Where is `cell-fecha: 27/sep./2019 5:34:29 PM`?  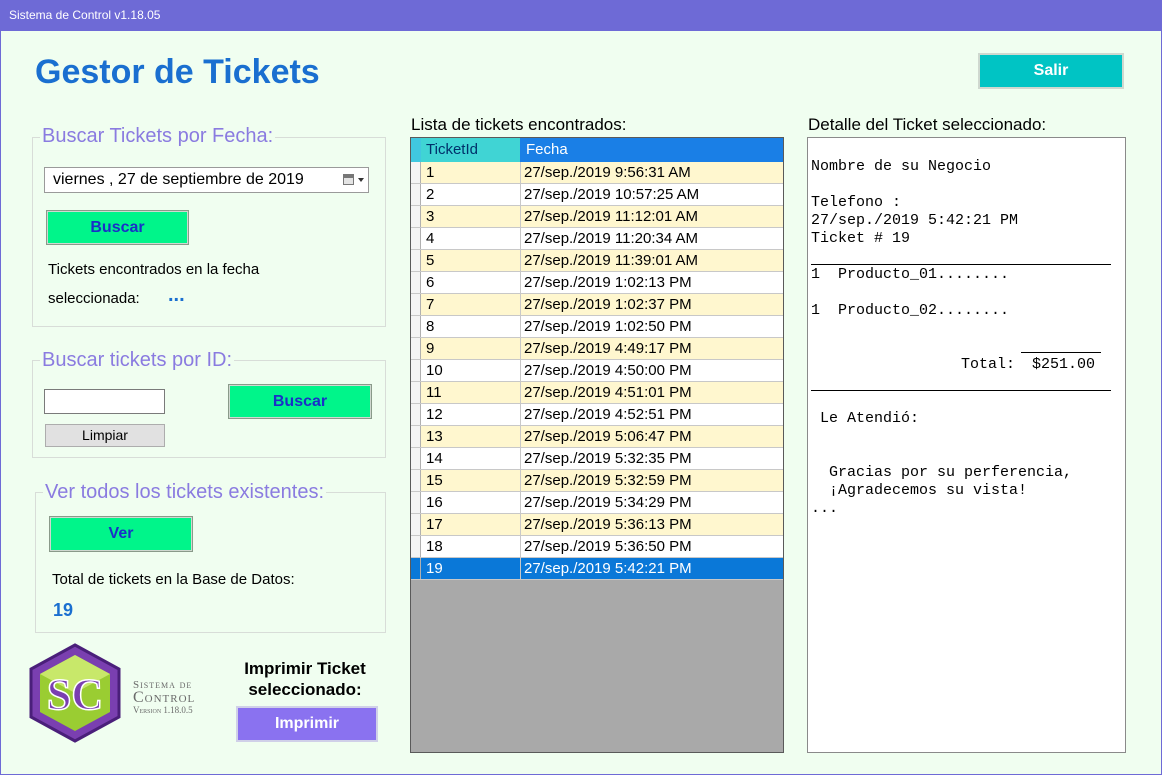 cell-fecha: 27/sep./2019 5:34:29 PM is located at coordinates (652, 502).